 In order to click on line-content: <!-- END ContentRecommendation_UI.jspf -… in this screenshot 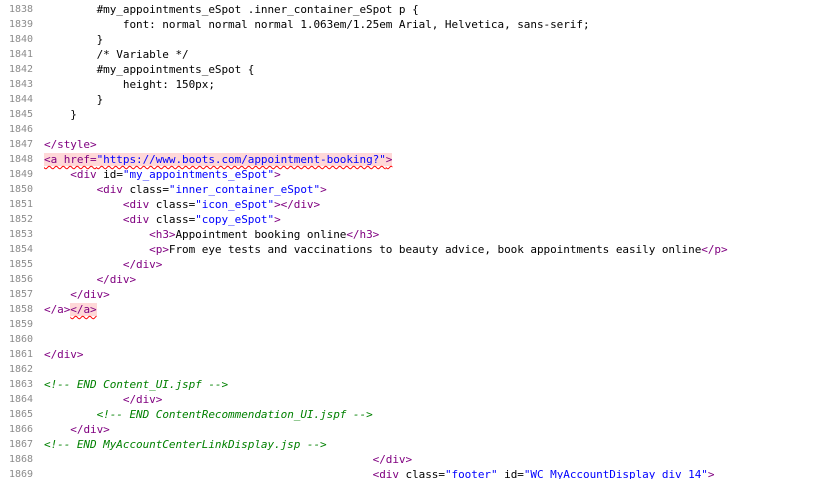, I will do `click(208, 414)`.